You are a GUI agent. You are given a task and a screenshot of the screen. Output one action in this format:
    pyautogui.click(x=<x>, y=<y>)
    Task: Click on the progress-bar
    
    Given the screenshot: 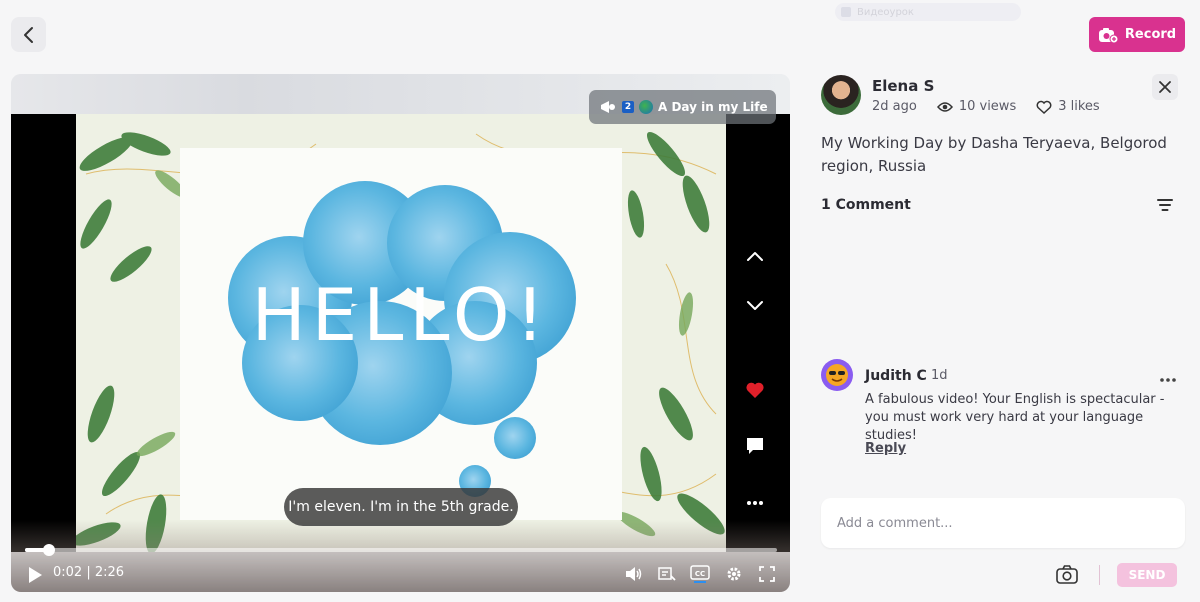 What is the action you would take?
    pyautogui.click(x=401, y=550)
    